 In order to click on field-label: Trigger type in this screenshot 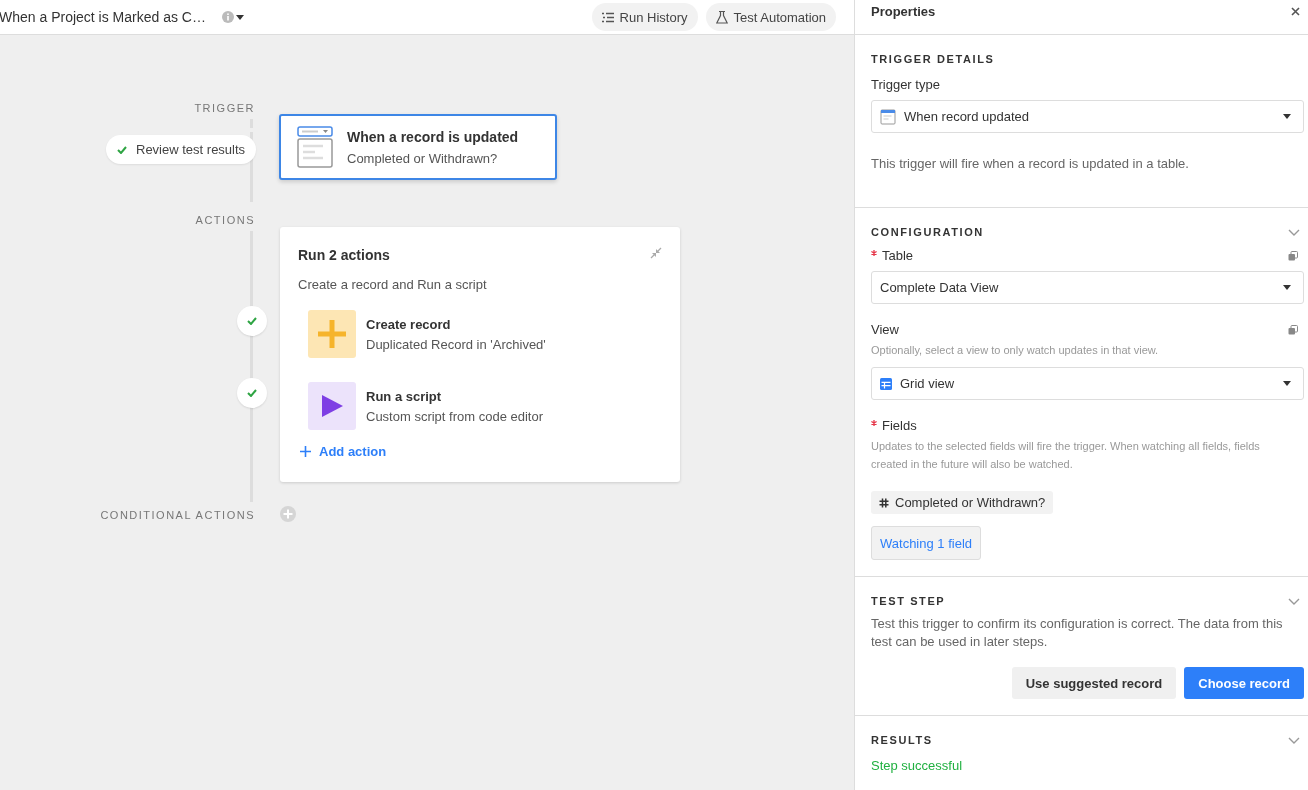, I will do `click(905, 84)`.